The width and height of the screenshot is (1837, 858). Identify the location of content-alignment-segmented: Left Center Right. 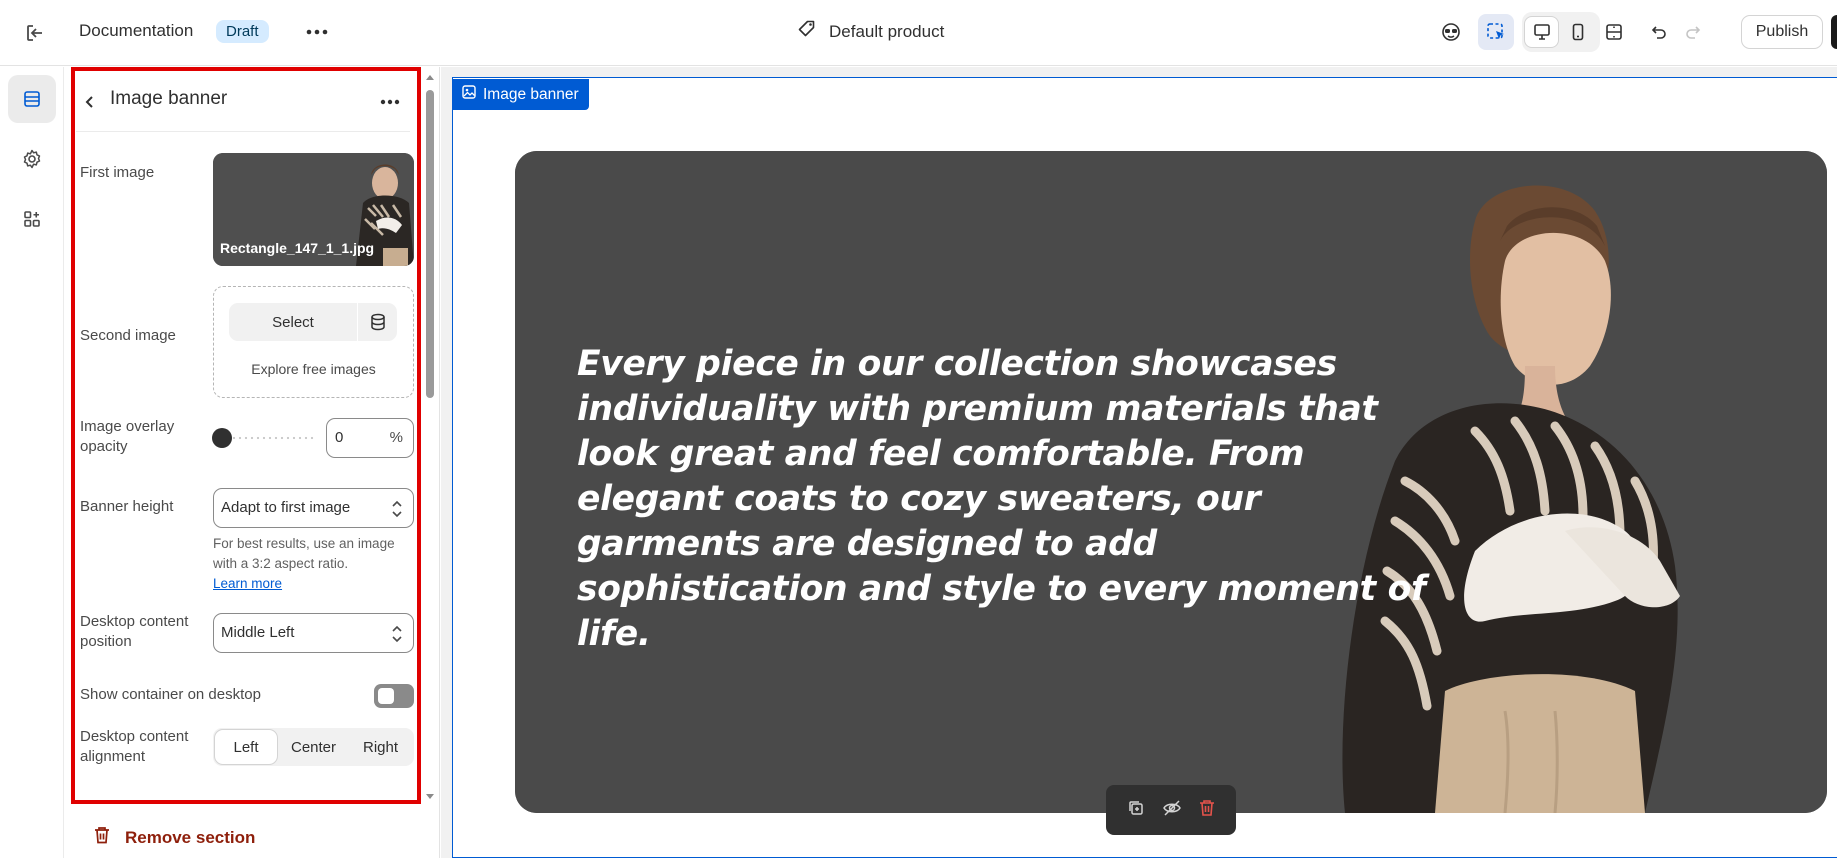
(313, 747).